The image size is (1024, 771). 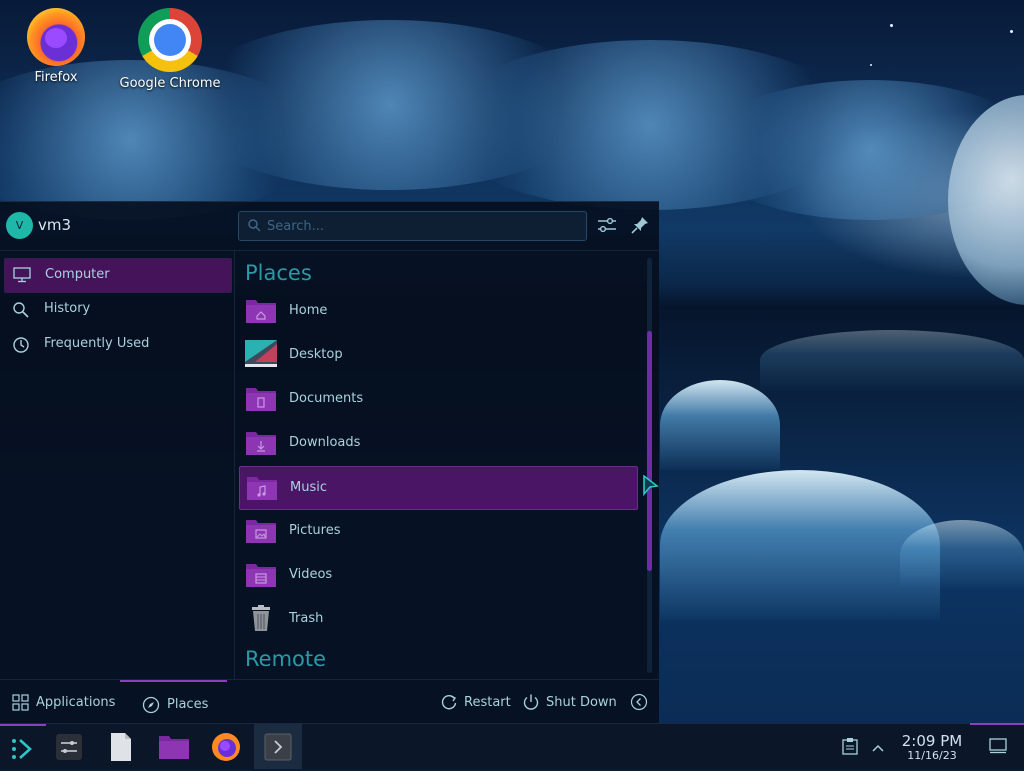 I want to click on section-title-remote: Remote, so click(x=286, y=659).